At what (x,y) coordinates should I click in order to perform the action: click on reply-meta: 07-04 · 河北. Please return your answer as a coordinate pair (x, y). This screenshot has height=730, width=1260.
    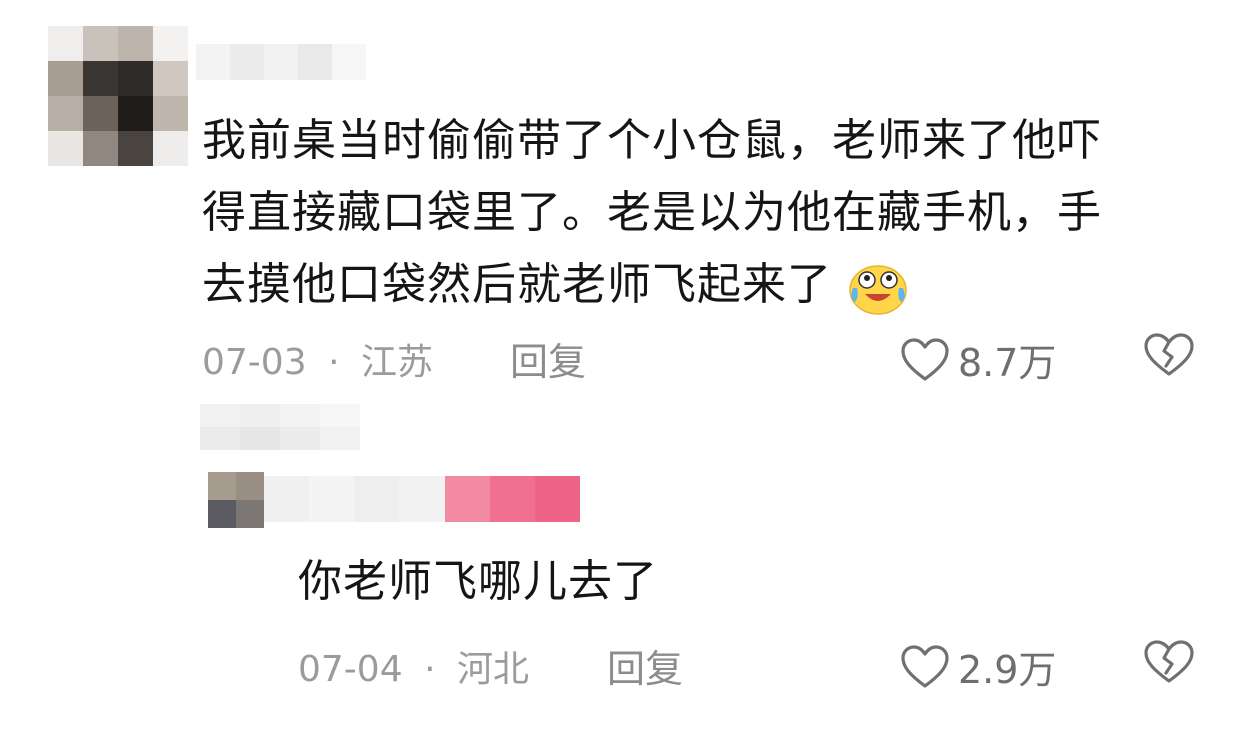
    Looking at the image, I should click on (413, 666).